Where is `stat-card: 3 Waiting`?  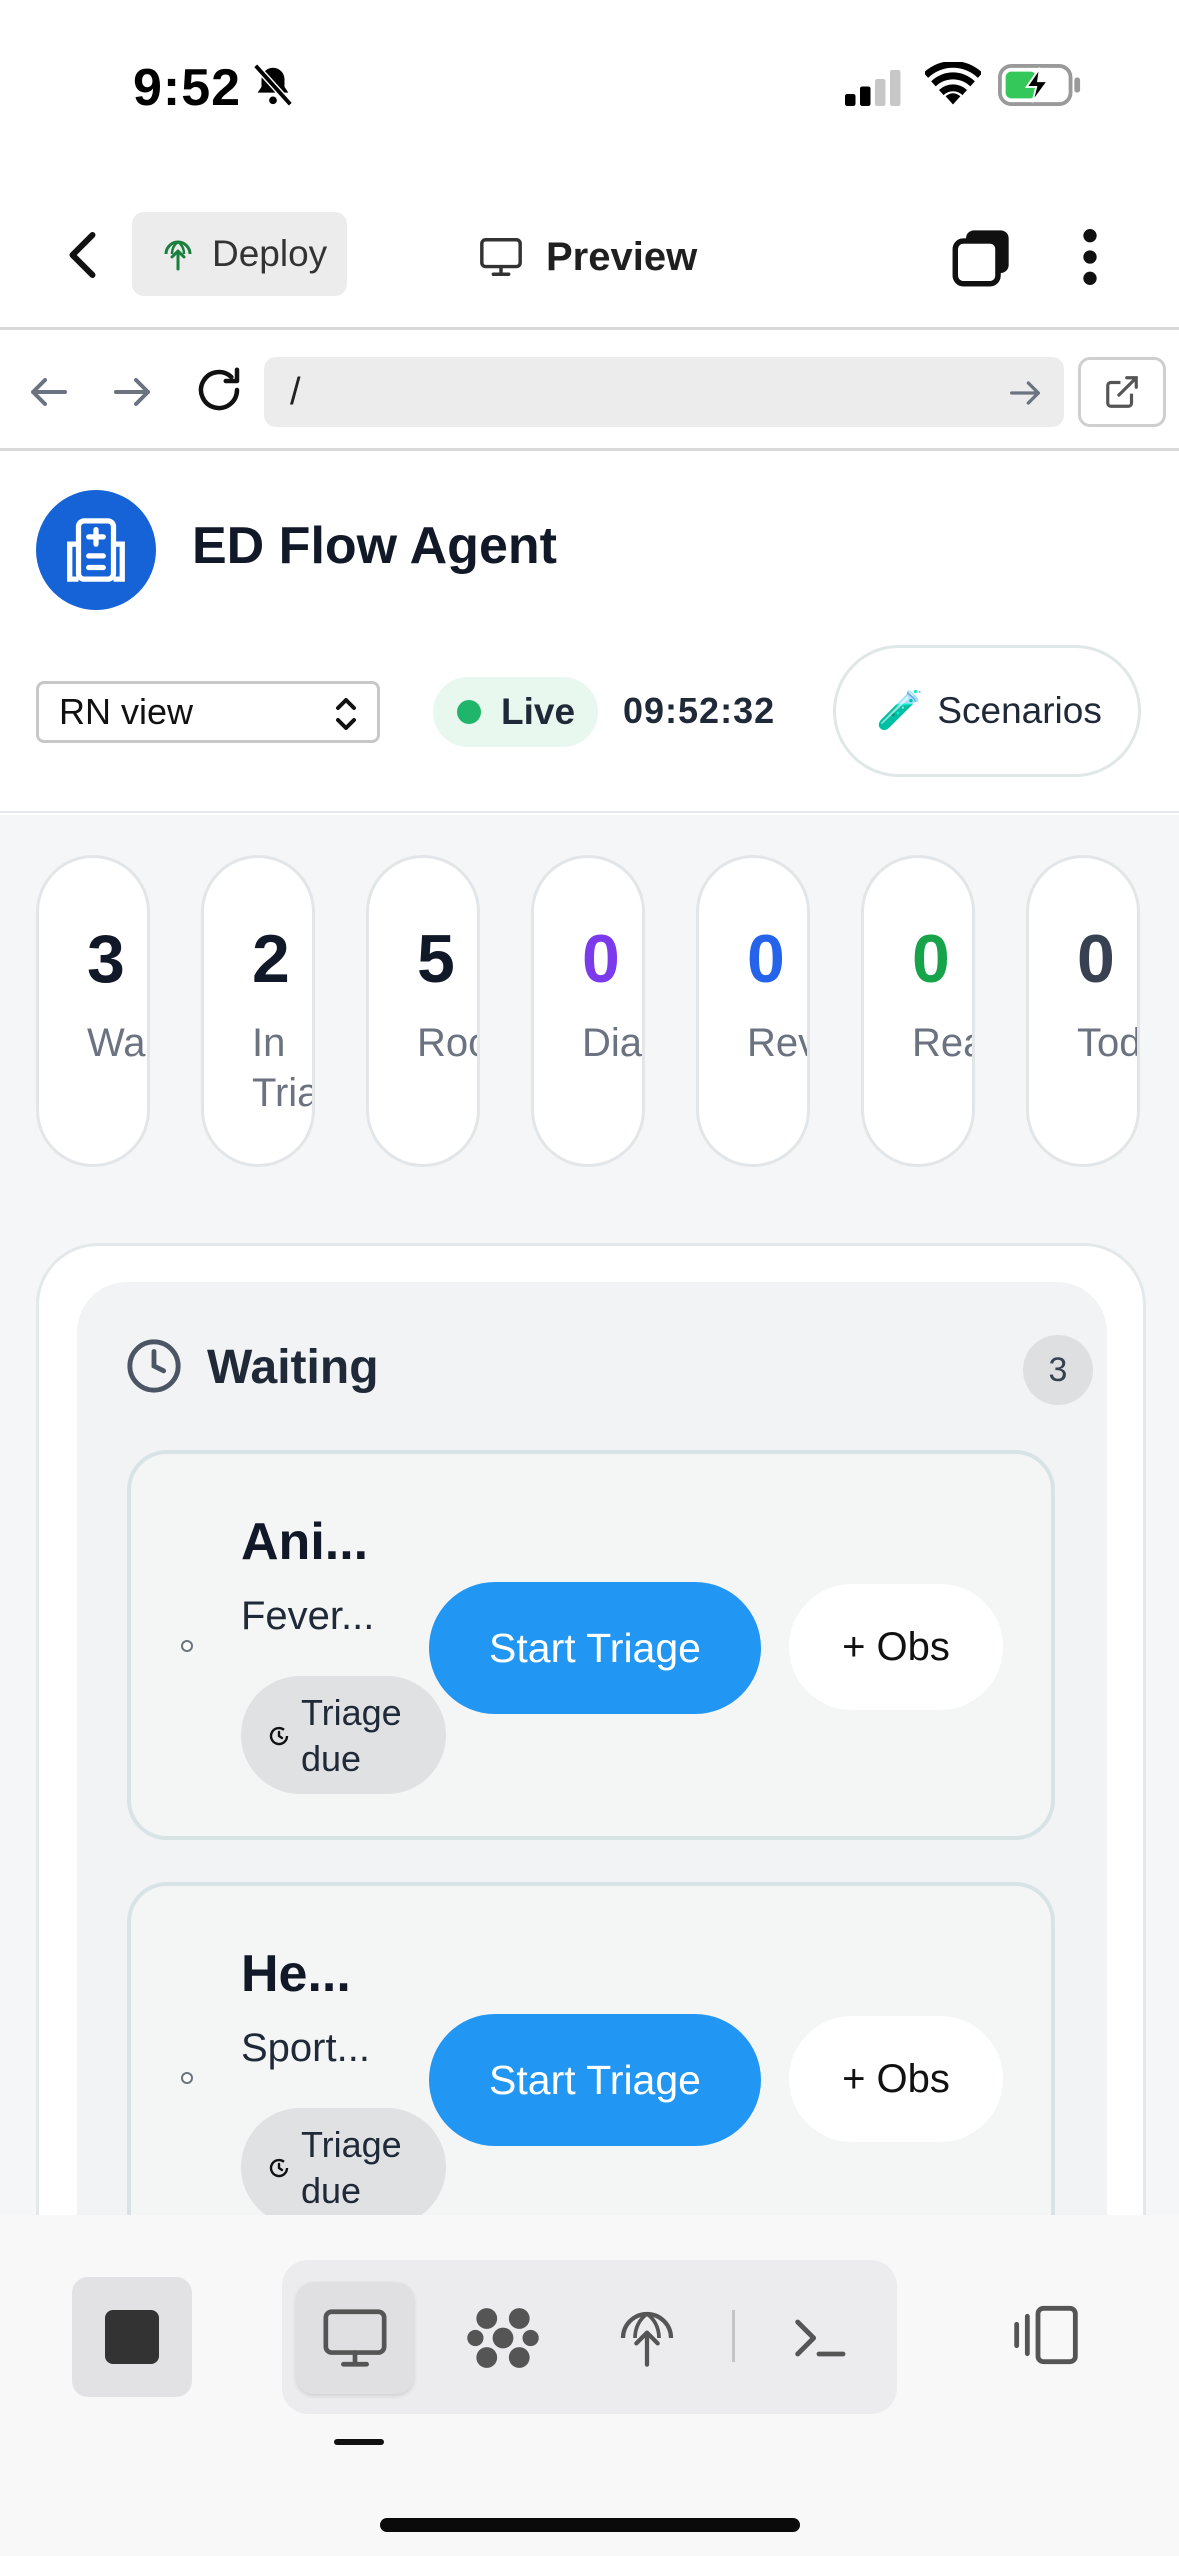 stat-card: 3 Waiting is located at coordinates (93, 1011).